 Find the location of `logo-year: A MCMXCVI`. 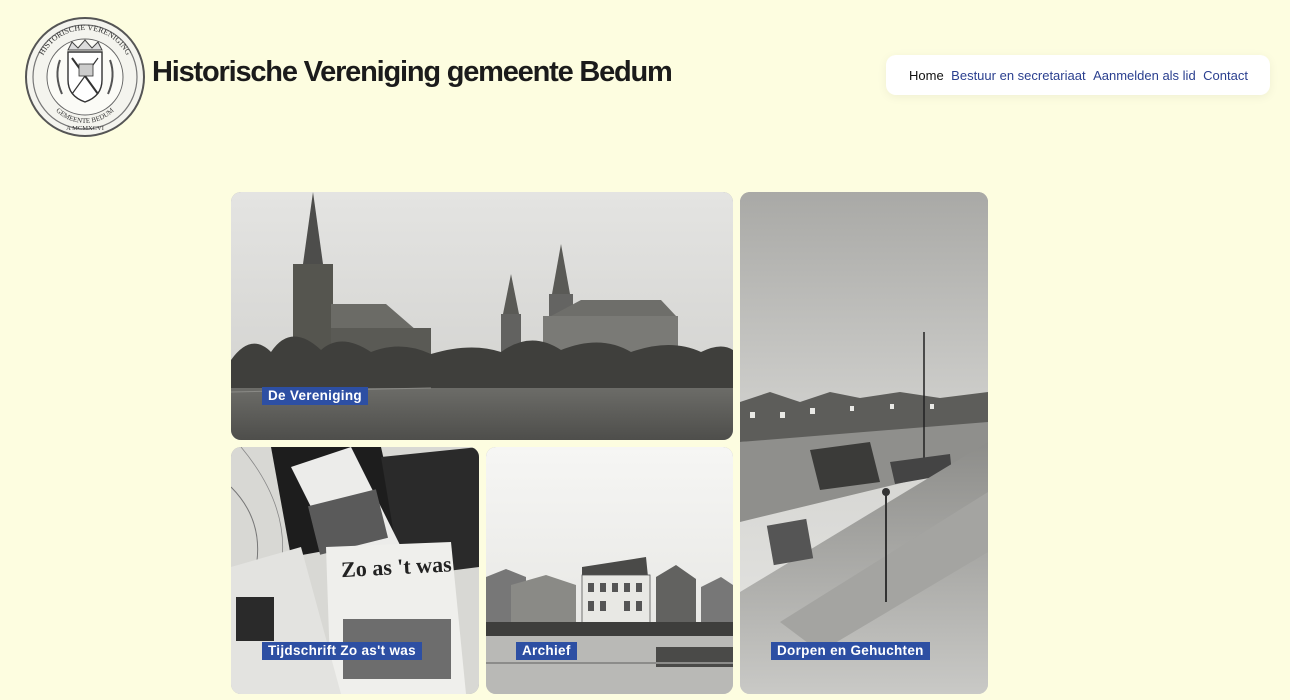

logo-year: A MCMXCVI is located at coordinates (85, 128).